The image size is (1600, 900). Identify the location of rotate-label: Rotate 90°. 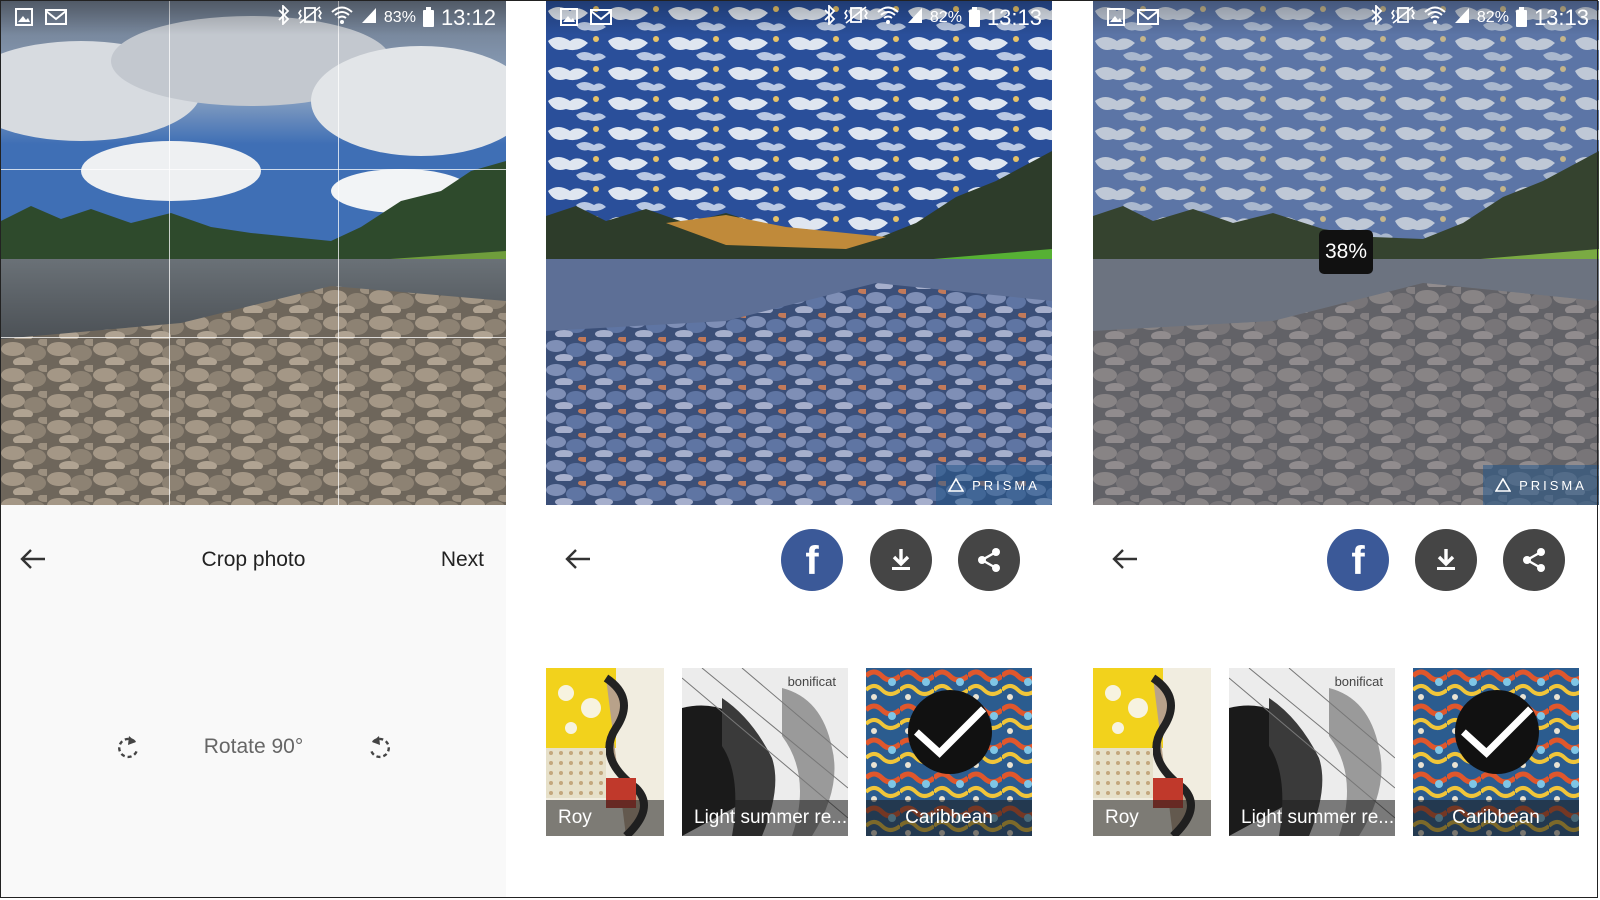
(253, 747).